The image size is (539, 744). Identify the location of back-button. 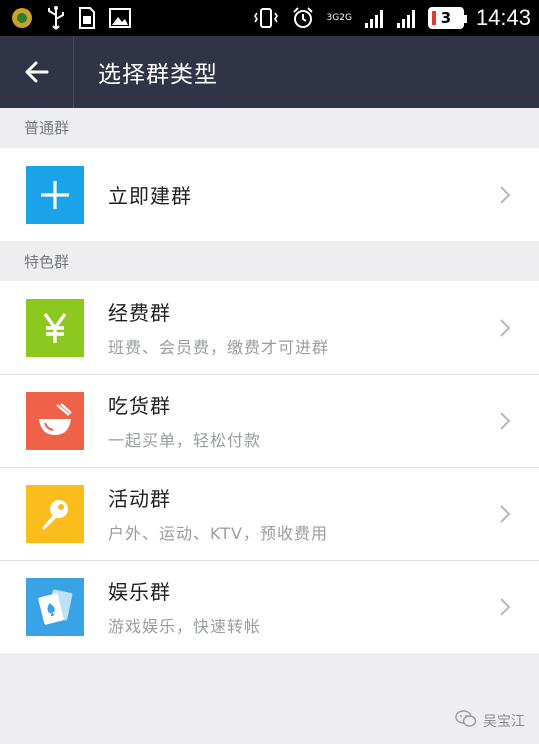
(37, 72).